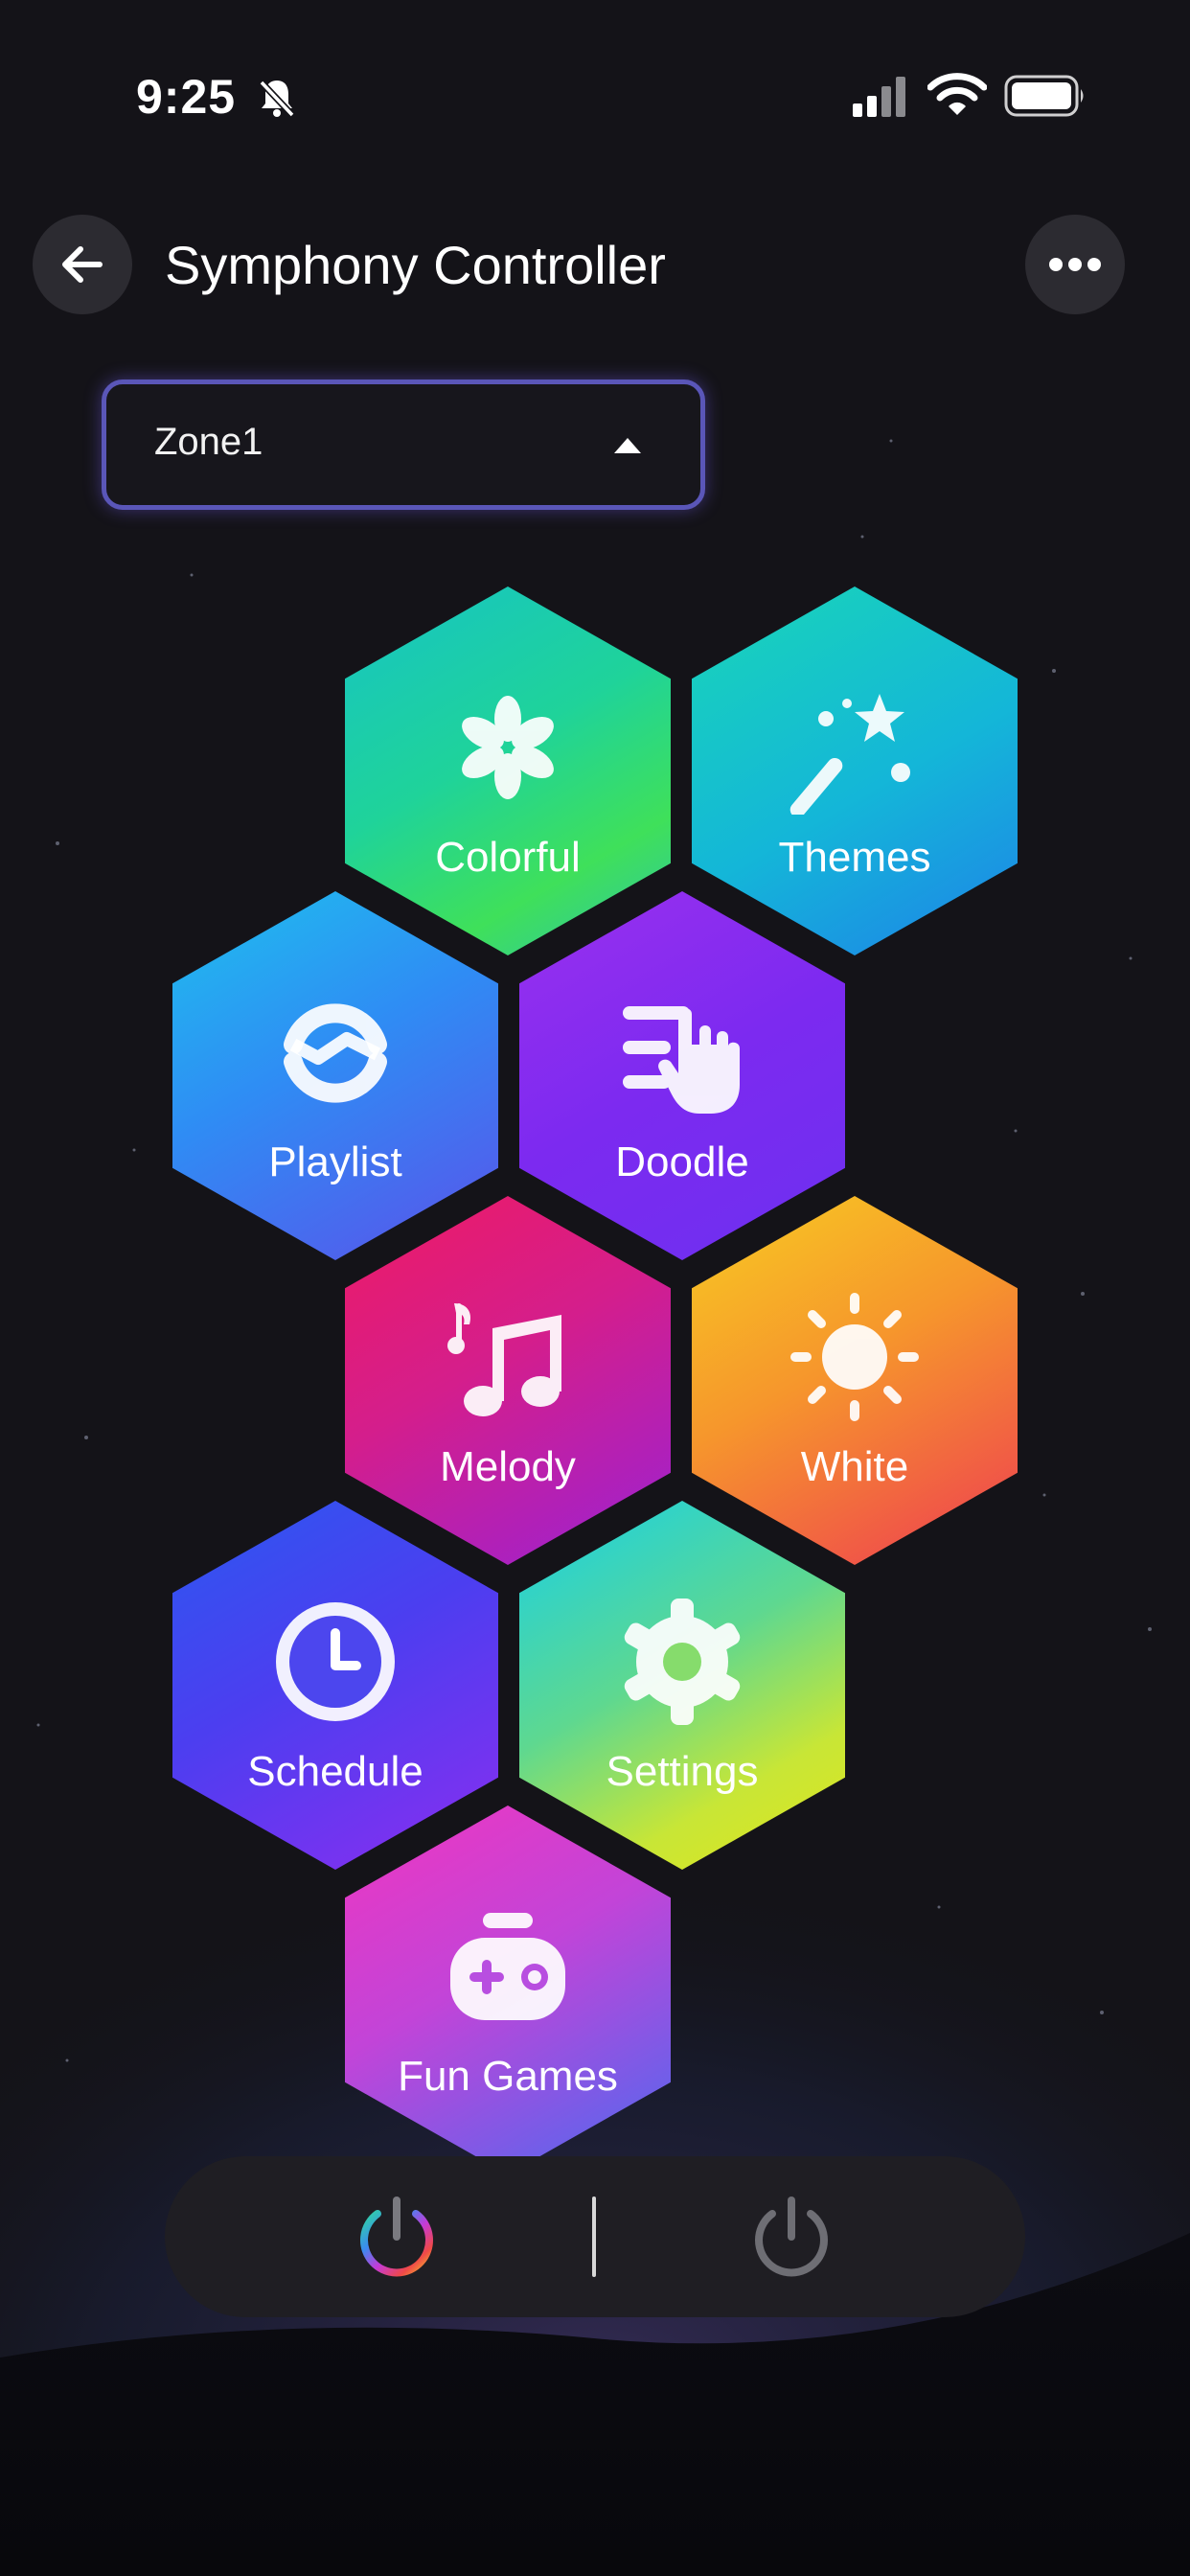  I want to click on gamepad-icon, so click(508, 1966).